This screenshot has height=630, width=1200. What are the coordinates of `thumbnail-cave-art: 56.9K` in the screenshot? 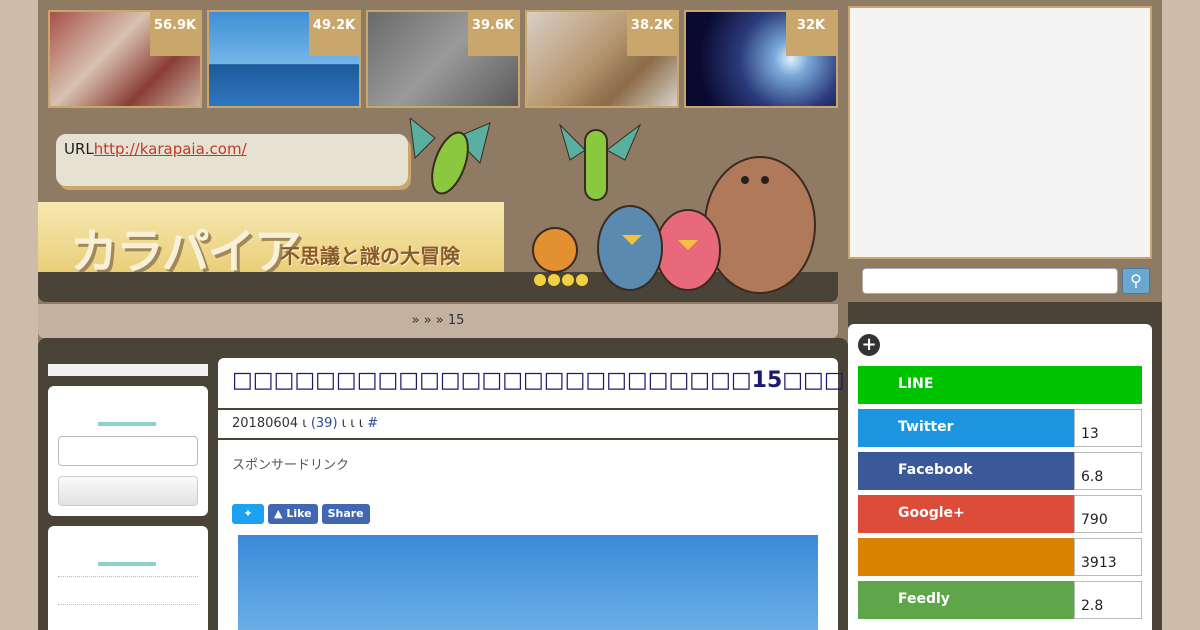 It's located at (125, 59).